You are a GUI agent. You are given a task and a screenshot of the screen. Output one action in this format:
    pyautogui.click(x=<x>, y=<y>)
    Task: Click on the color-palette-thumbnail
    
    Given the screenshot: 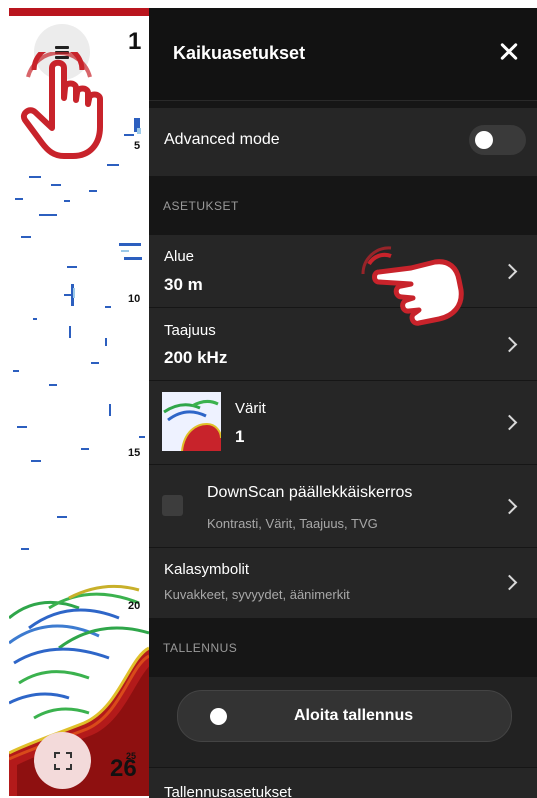 What is the action you would take?
    pyautogui.click(x=191, y=421)
    